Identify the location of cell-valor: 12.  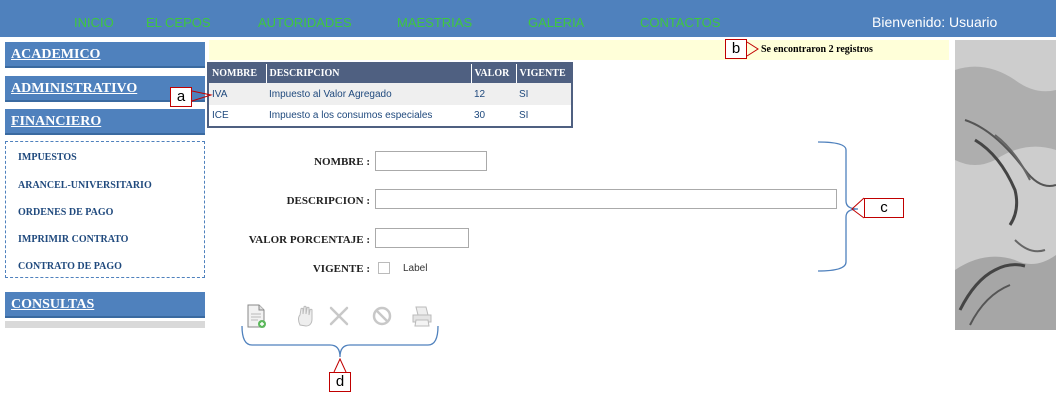
(493, 94).